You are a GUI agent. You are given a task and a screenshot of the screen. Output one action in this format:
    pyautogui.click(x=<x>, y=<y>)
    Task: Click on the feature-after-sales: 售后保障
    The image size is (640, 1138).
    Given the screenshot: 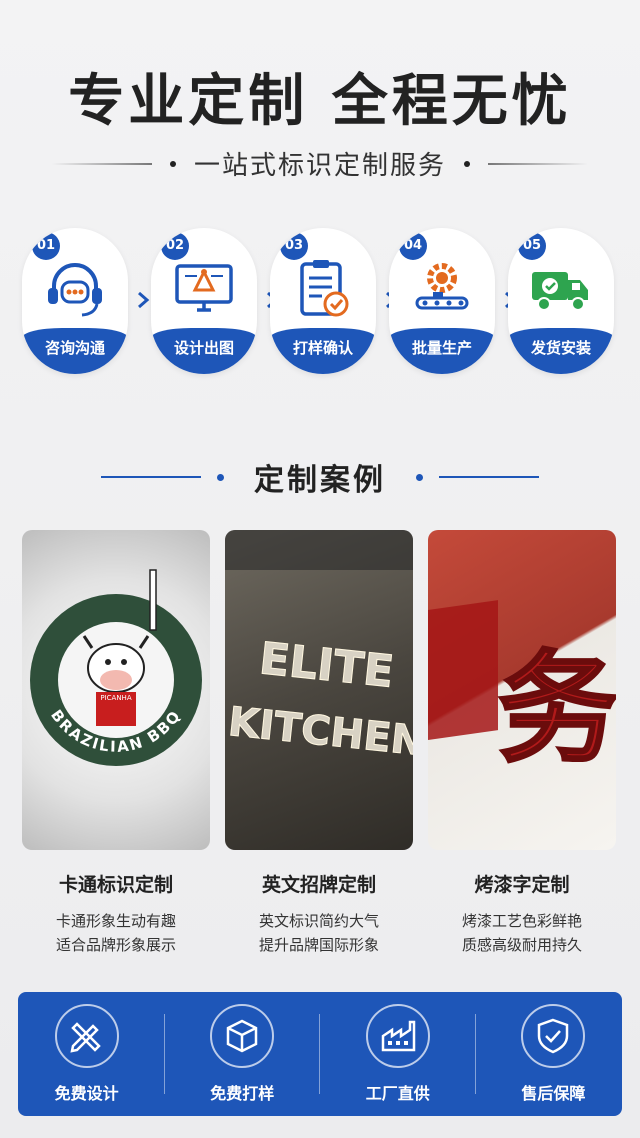 What is the action you would take?
    pyautogui.click(x=553, y=1054)
    